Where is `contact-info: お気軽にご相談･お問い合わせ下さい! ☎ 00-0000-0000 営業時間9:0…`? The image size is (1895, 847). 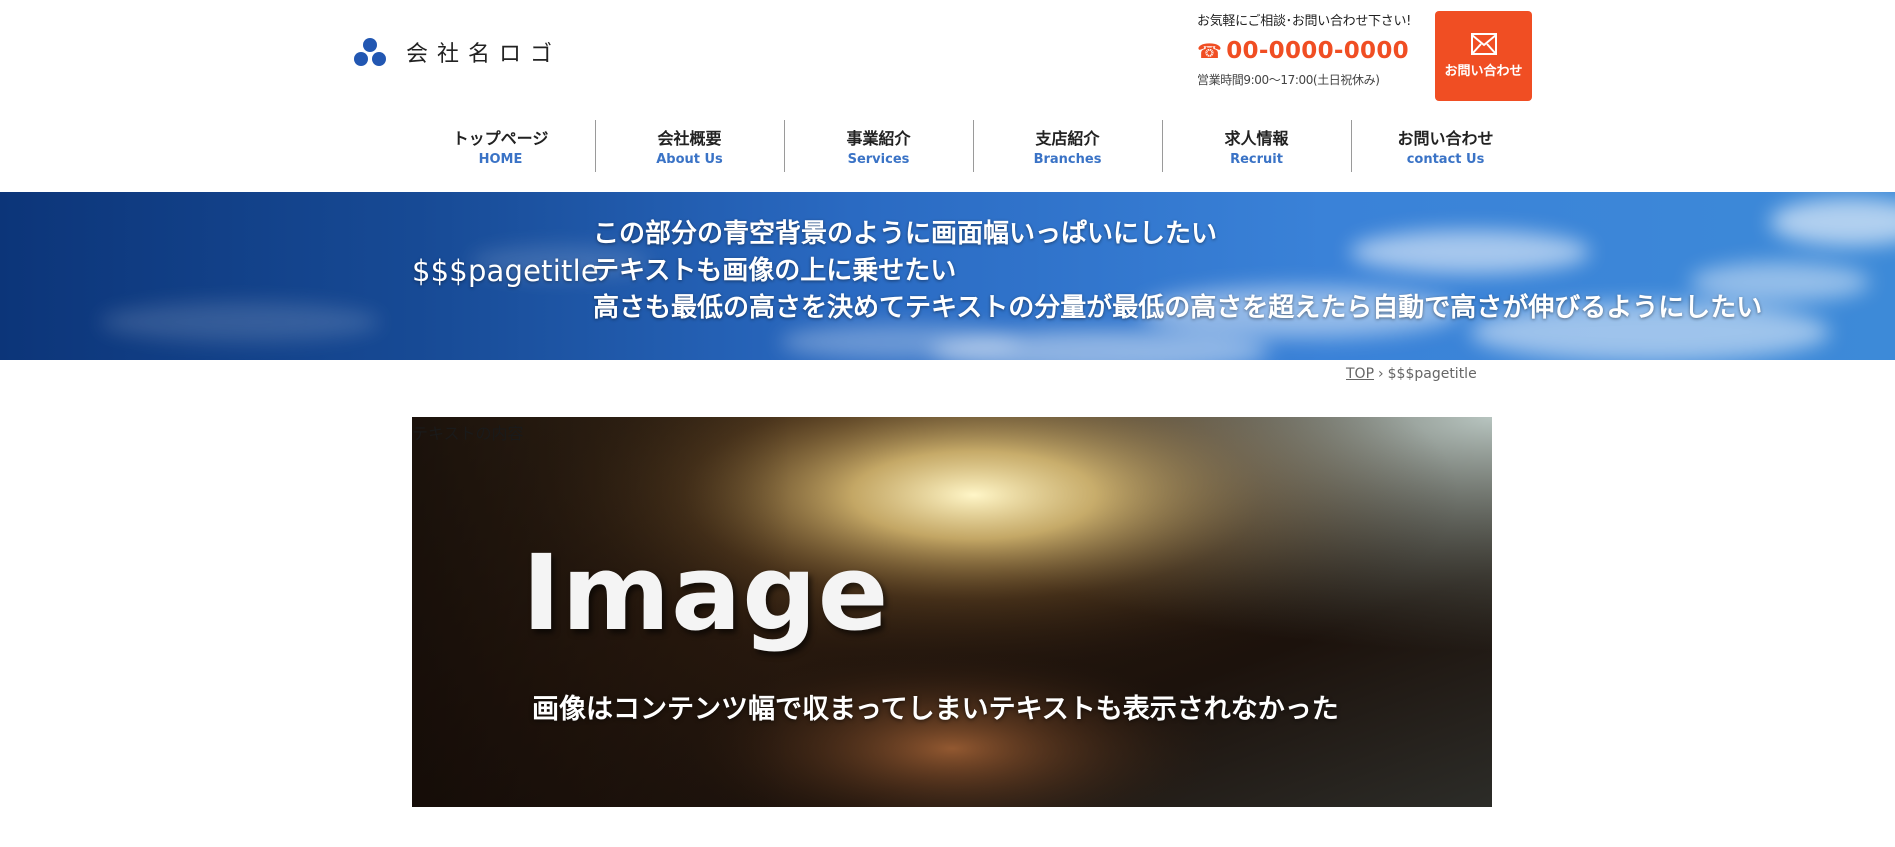 contact-info: お気軽にご相談･お問い合わせ下さい! ☎ 00-0000-0000 営業時間9:0… is located at coordinates (1312, 49).